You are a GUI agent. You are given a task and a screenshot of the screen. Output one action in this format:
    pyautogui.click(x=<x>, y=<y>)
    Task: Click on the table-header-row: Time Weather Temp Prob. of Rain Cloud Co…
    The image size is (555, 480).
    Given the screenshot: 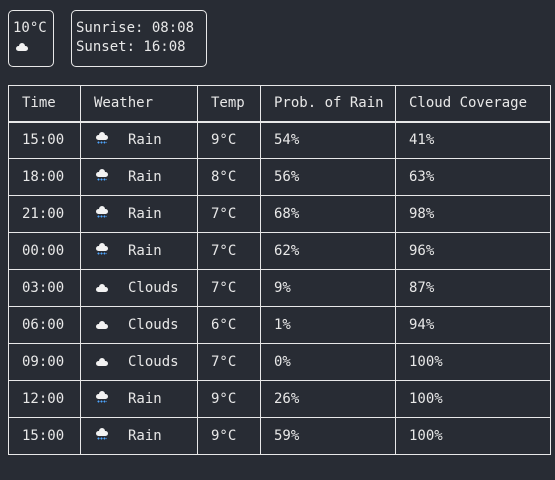 What is the action you would take?
    pyautogui.click(x=279, y=104)
    